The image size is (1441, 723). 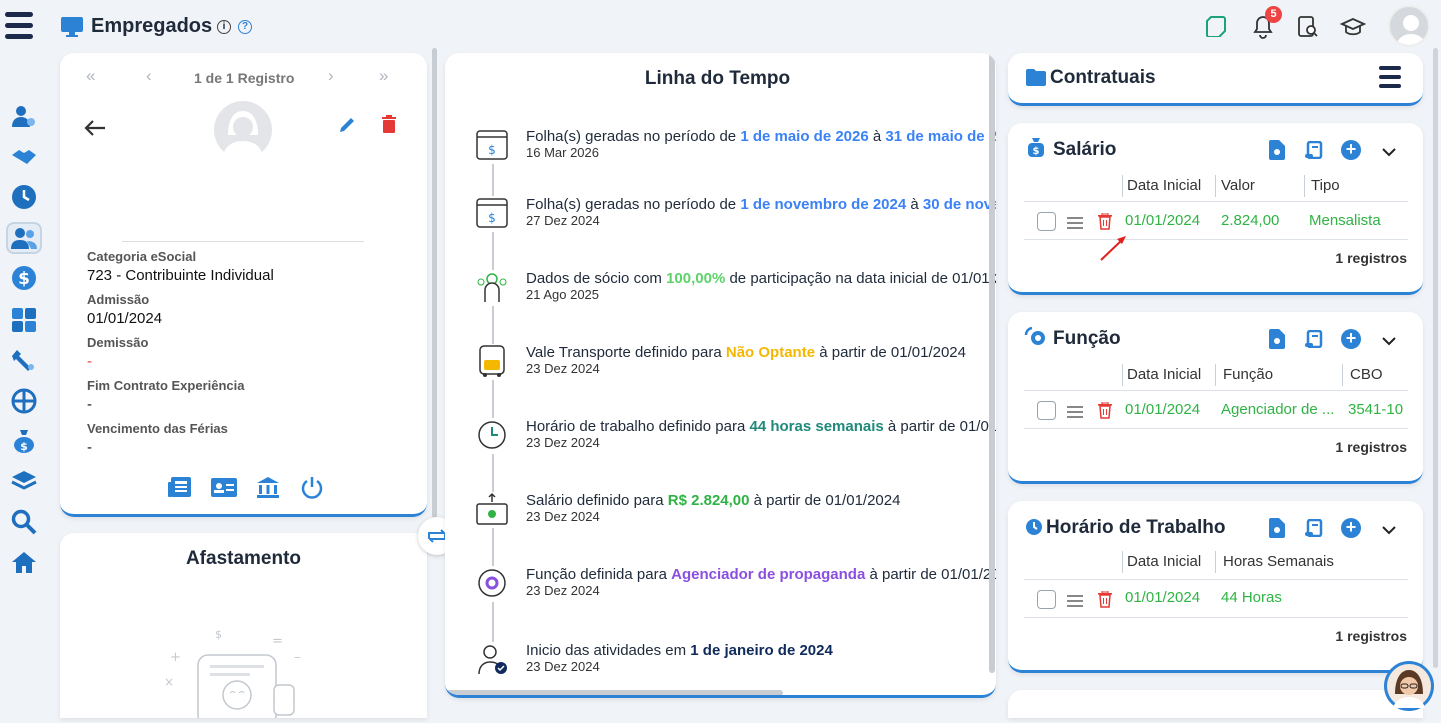 I want to click on id-card-icon, so click(x=224, y=489).